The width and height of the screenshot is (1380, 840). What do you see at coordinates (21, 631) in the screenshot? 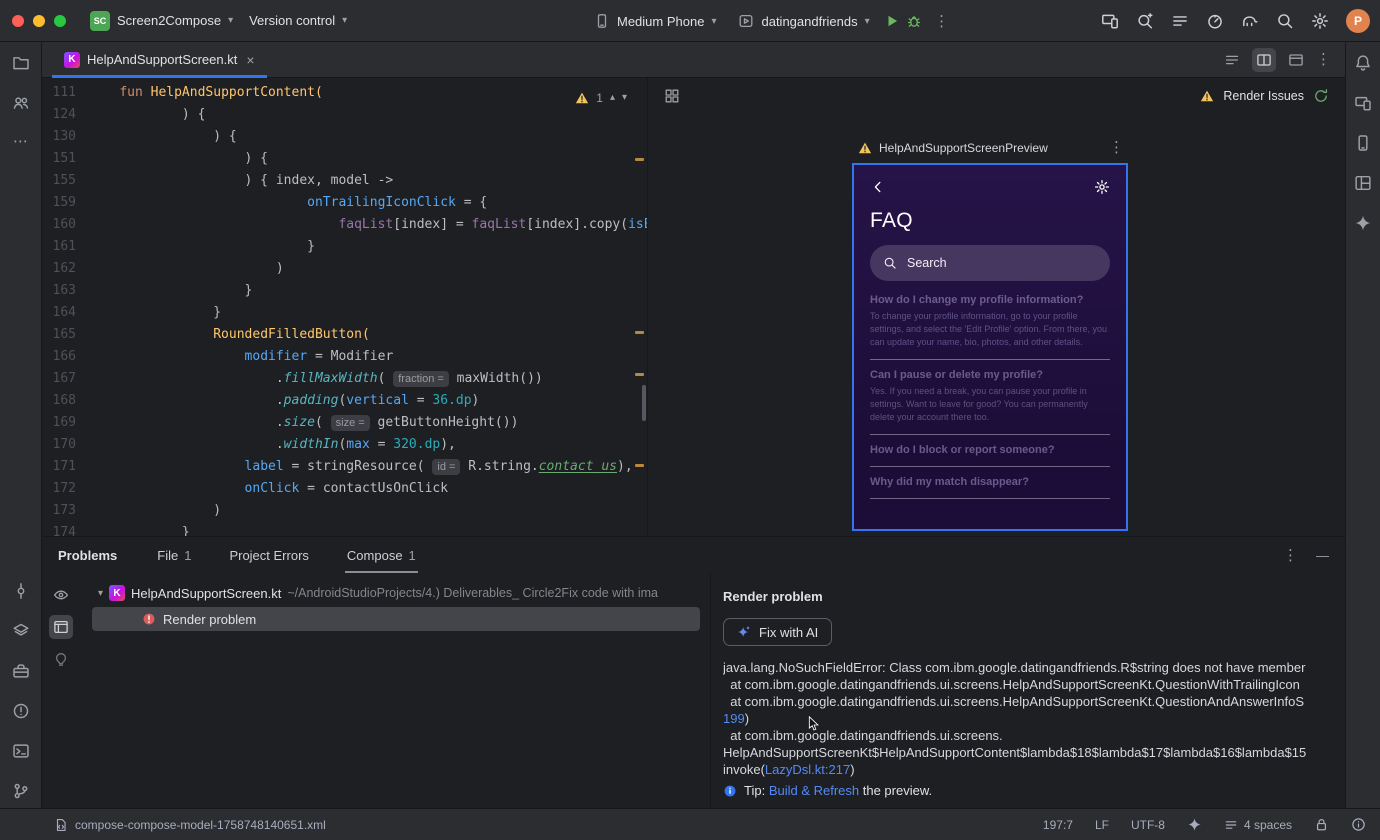
I see `layers-icon` at bounding box center [21, 631].